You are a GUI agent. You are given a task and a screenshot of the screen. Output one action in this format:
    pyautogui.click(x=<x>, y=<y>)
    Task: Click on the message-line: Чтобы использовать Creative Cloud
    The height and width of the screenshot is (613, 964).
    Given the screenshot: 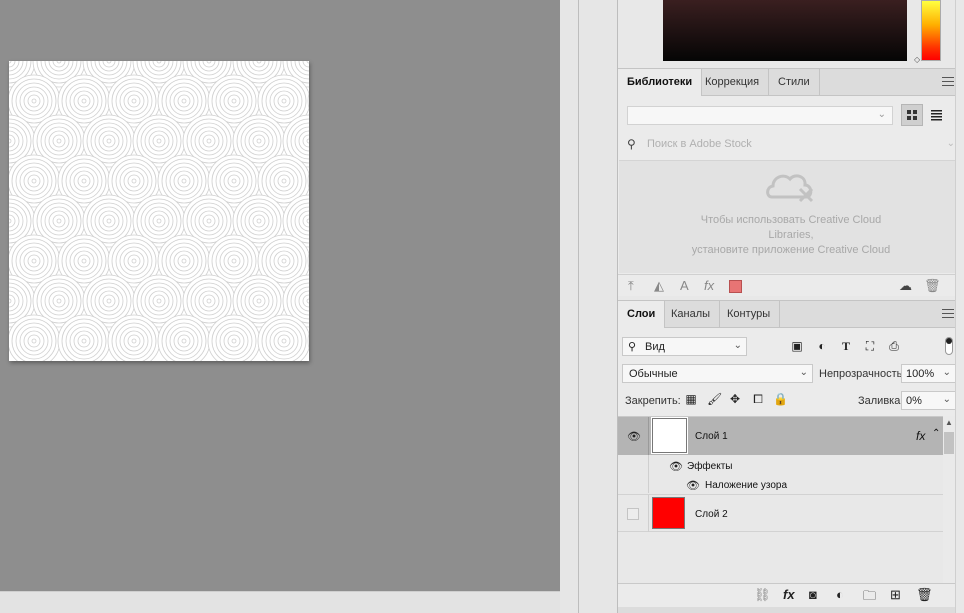 What is the action you would take?
    pyautogui.click(x=791, y=220)
    